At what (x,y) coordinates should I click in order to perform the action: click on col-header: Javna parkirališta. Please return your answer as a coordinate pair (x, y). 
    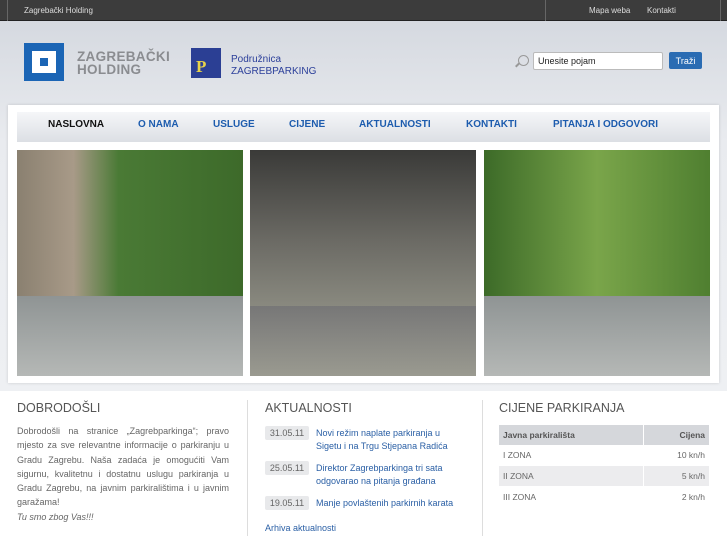
    Looking at the image, I should click on (571, 435).